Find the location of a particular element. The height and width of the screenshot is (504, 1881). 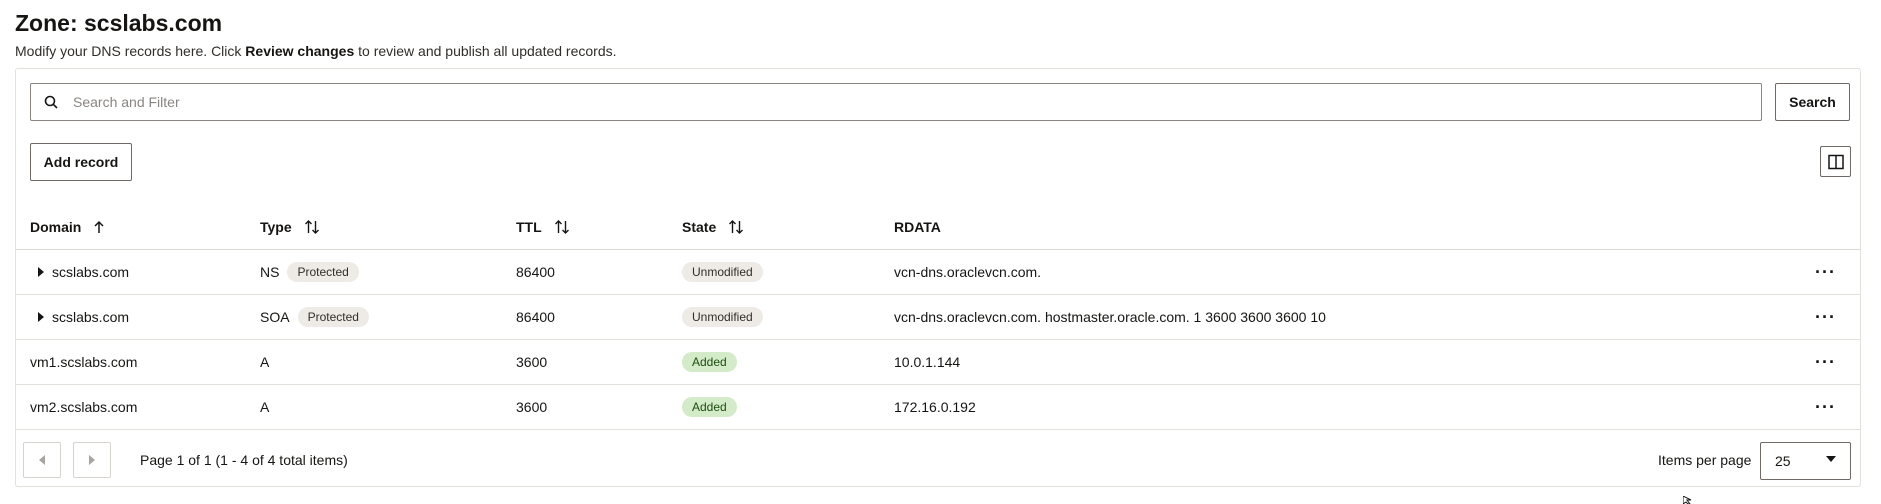

pagination-info: Page 1 of 1 (1 - 4 of 4 total items) is located at coordinates (244, 460).